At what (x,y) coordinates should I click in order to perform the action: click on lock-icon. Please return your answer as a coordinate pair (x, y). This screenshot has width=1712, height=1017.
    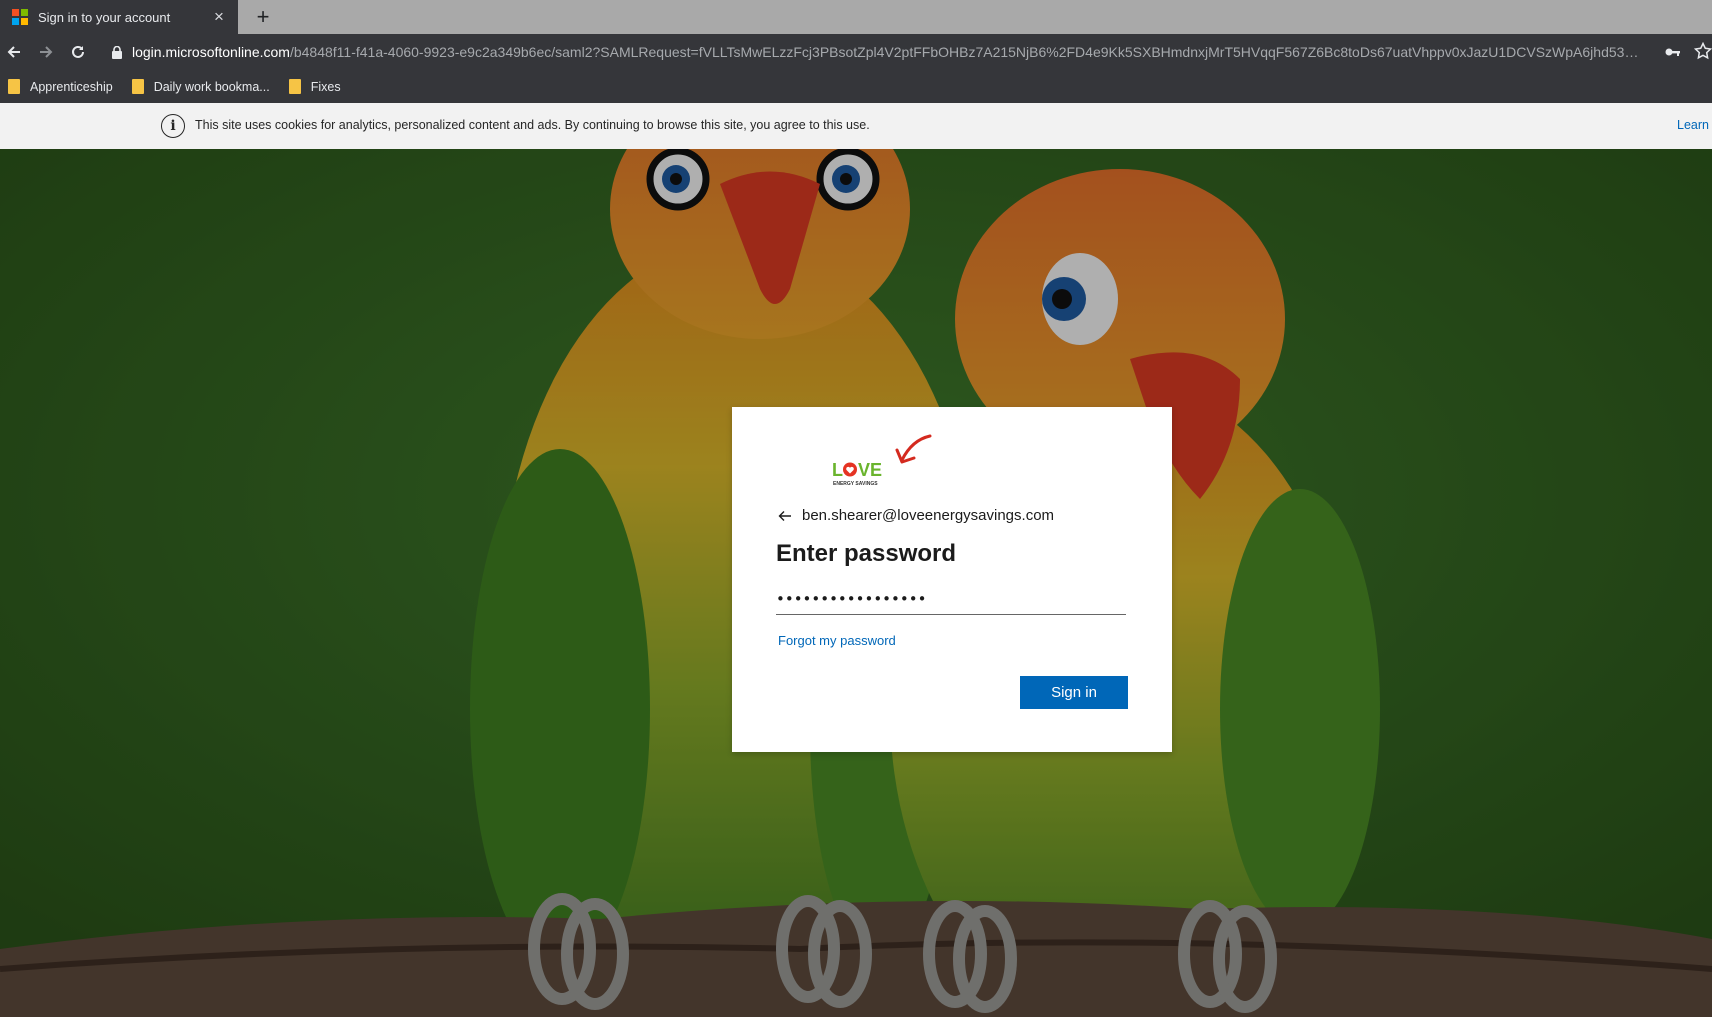
    Looking at the image, I should click on (117, 52).